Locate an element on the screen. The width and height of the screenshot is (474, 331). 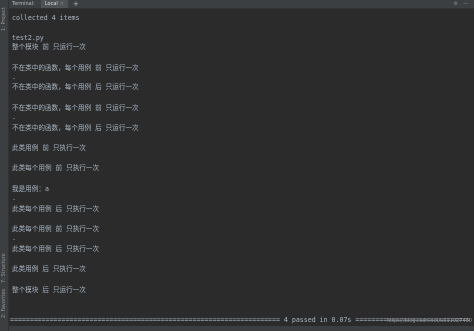
terminal-label: Terminal: is located at coordinates (23, 4).